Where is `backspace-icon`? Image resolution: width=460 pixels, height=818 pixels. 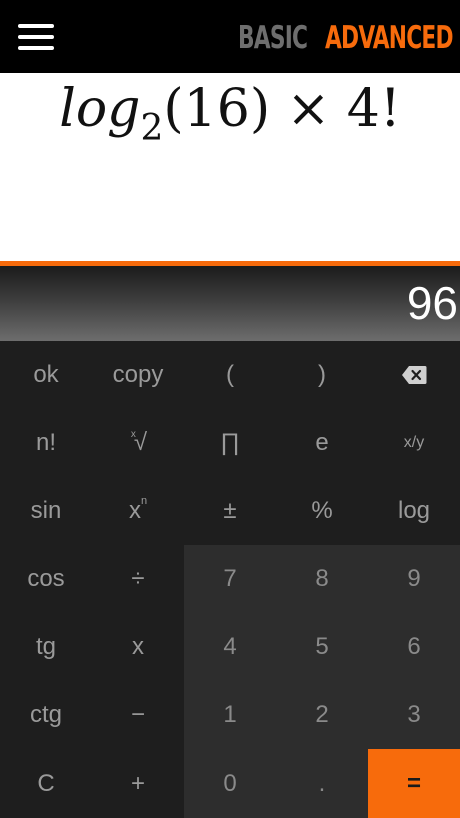
backspace-icon is located at coordinates (414, 375).